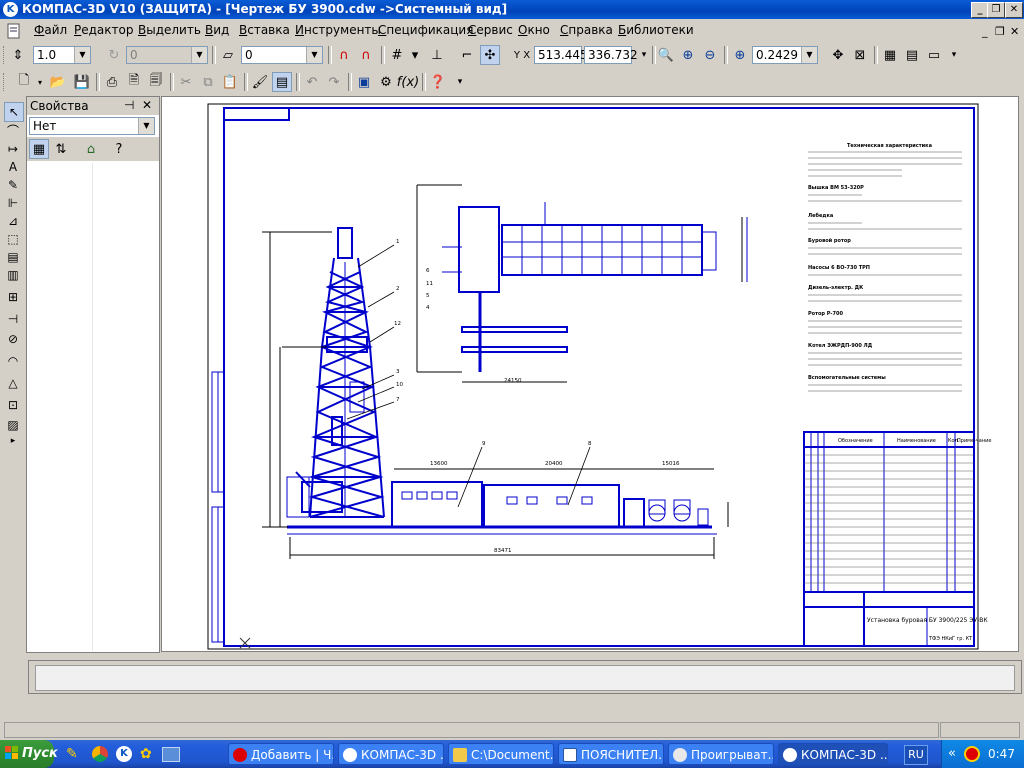 This screenshot has width=1024, height=768. What do you see at coordinates (397, 55) in the screenshot?
I see `grid-icon: #` at bounding box center [397, 55].